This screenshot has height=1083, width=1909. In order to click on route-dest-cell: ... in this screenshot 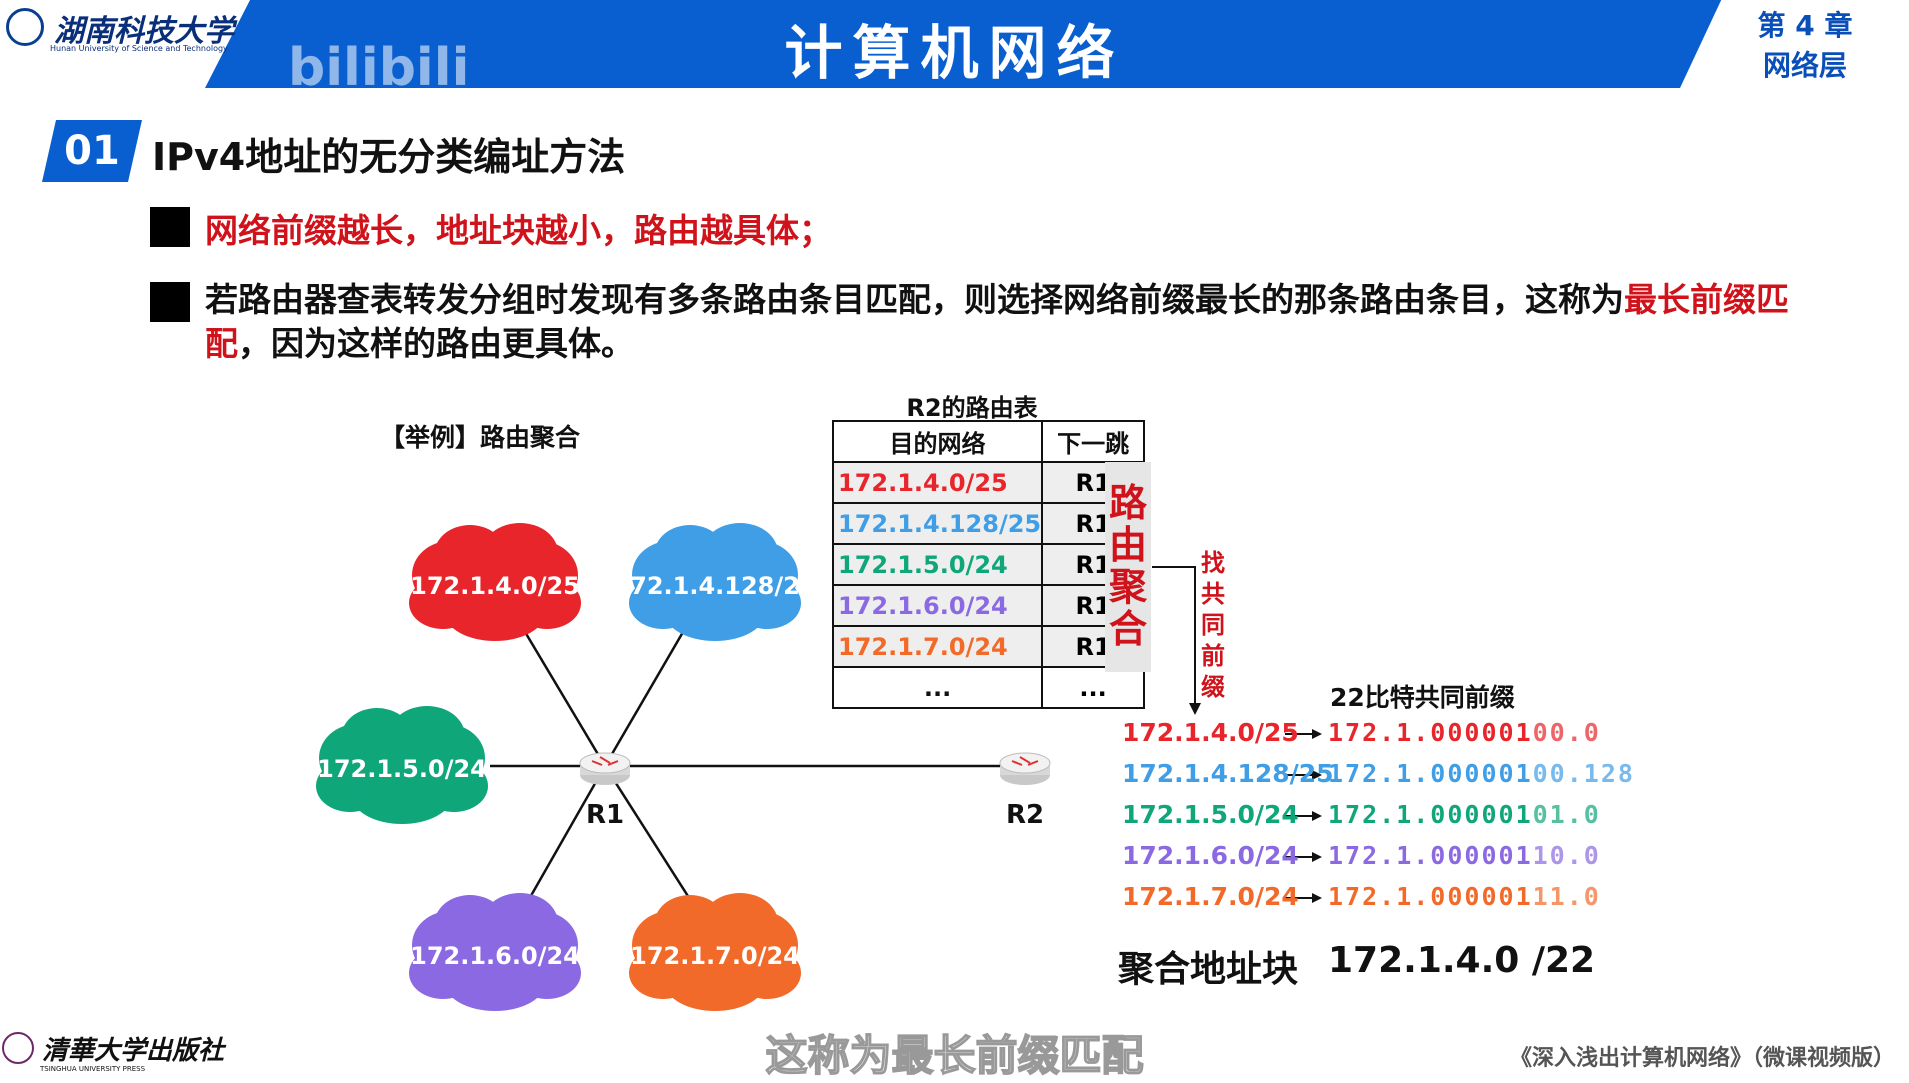, I will do `click(937, 687)`.